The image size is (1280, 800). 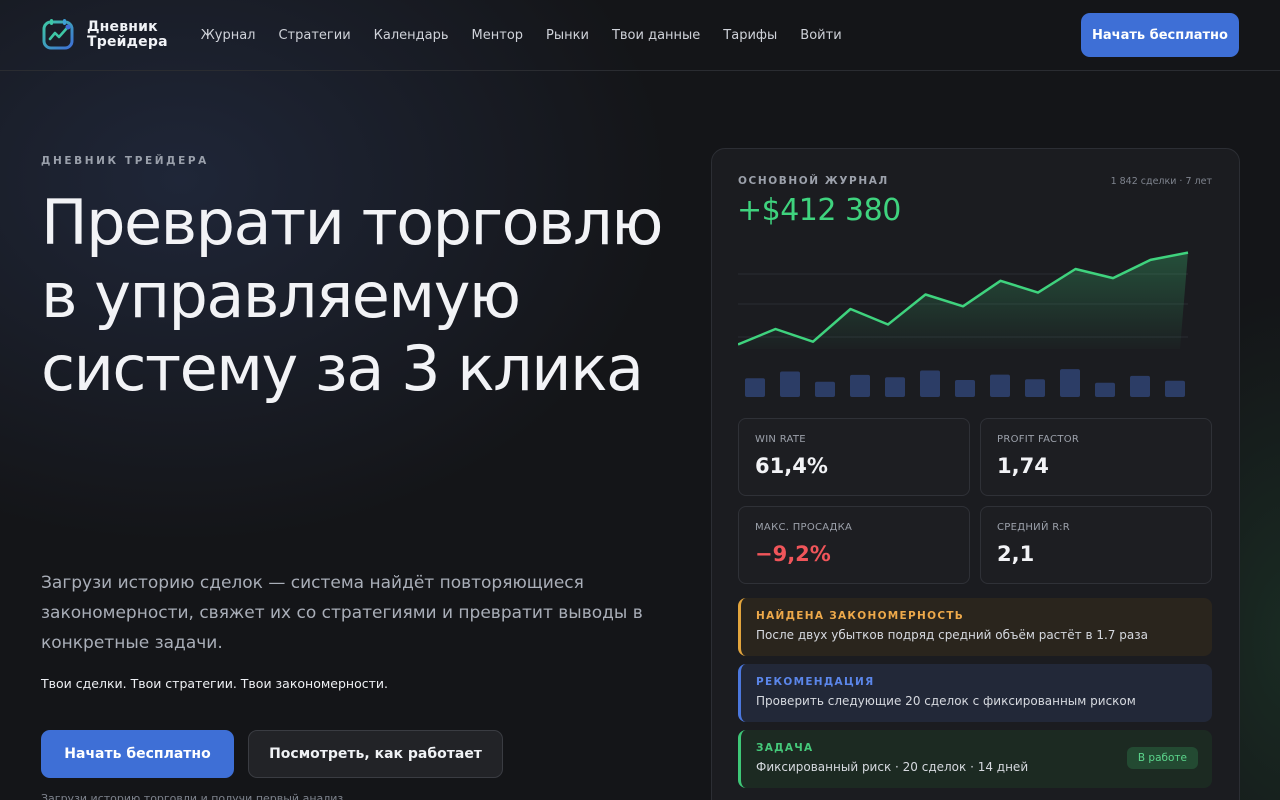 I want to click on stat-max-drawdown: МАКС. ПРОСАДКА −9,2%, so click(x=854, y=545).